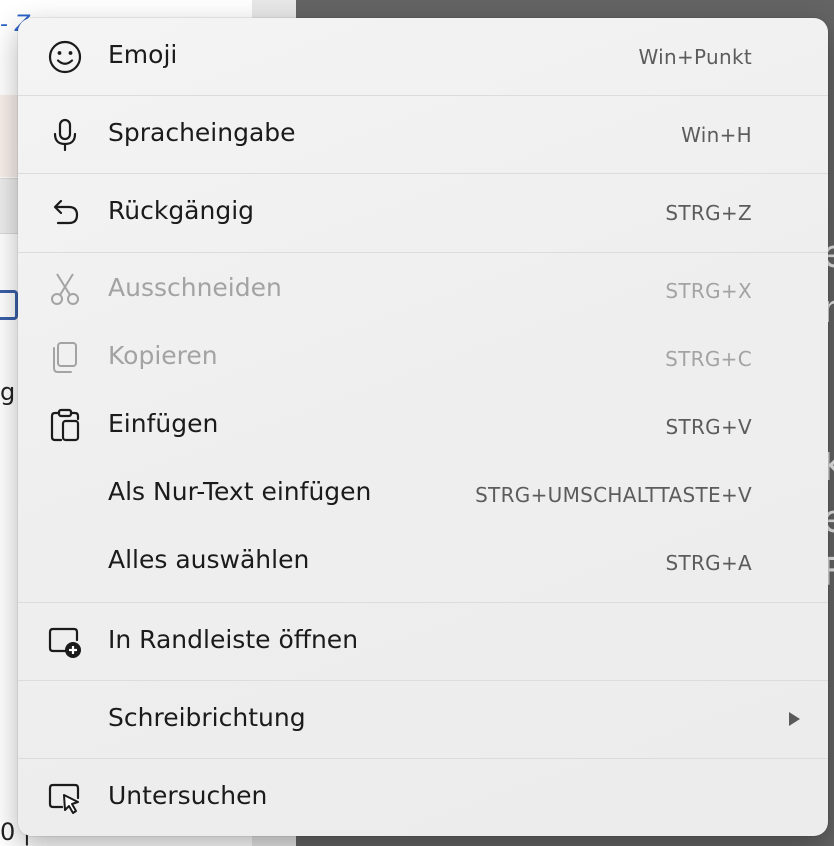  What do you see at coordinates (423, 797) in the screenshot?
I see `menu-item-inspect: Untersuchen` at bounding box center [423, 797].